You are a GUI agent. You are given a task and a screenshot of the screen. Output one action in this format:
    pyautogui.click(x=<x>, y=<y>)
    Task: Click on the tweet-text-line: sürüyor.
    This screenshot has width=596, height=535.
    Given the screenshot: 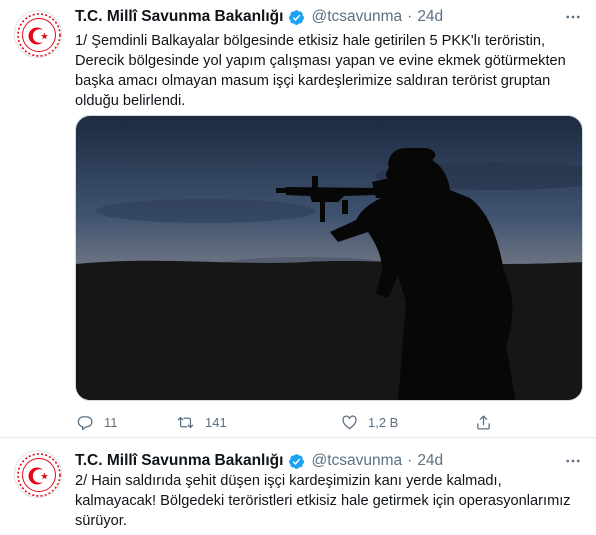 What is the action you would take?
    pyautogui.click(x=101, y=521)
    